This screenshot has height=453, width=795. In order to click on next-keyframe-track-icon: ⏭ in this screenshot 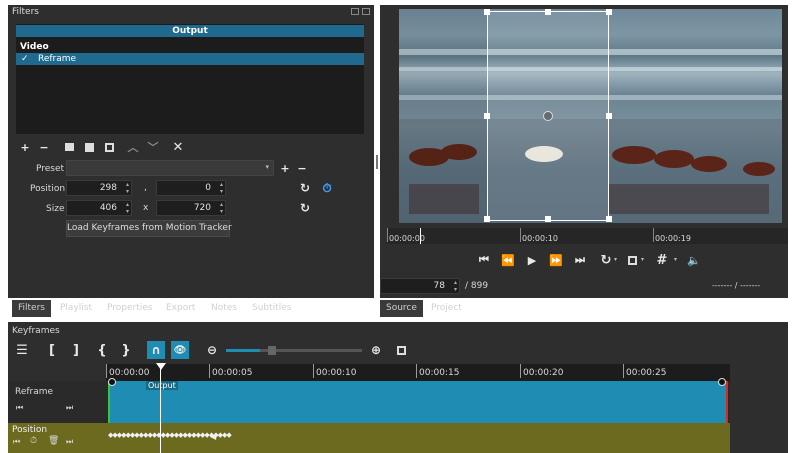, I will do `click(69, 408)`.